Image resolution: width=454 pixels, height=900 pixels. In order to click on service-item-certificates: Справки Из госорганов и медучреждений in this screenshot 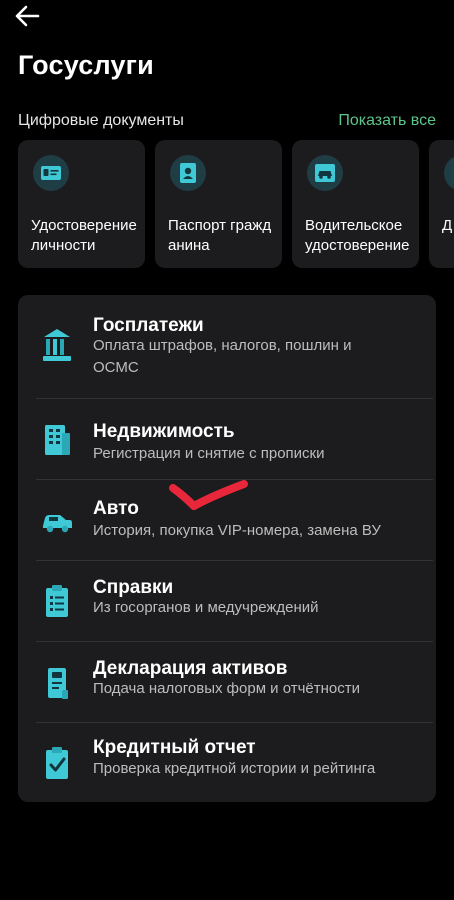, I will do `click(227, 601)`.